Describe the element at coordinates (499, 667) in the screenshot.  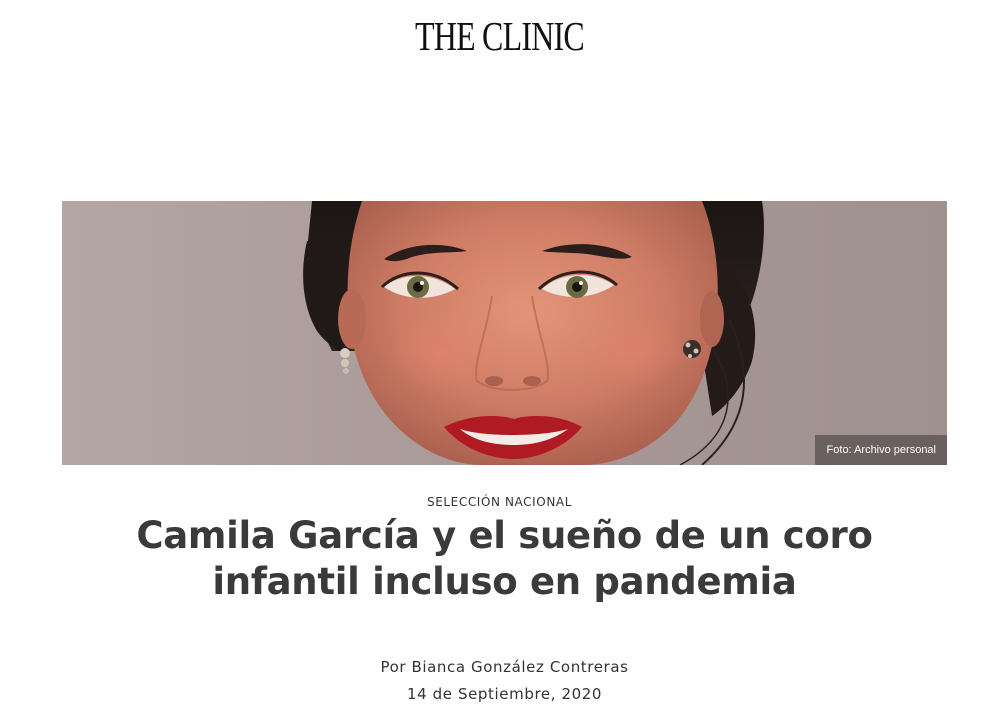
I see `article-byline: Por Bianca González Contreras` at that location.